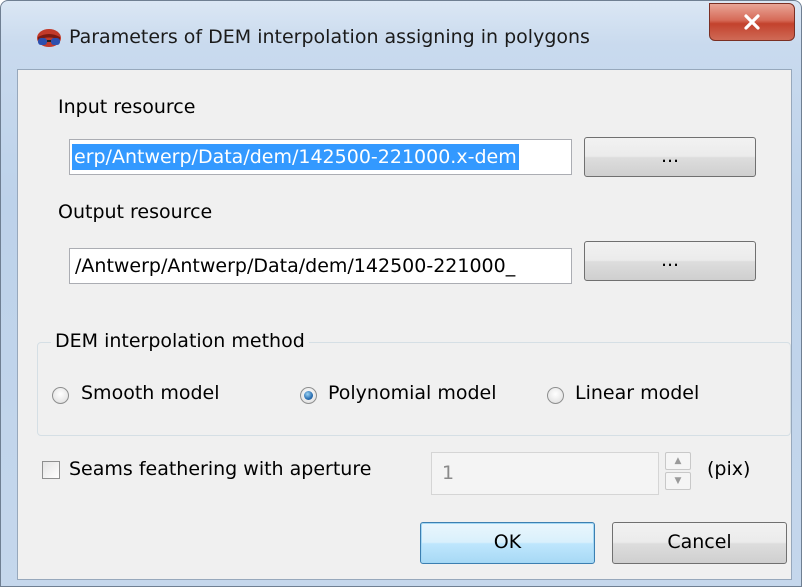 The width and height of the screenshot is (802, 587). I want to click on seams-feathering-label: Seams feathering with aperture, so click(220, 469).